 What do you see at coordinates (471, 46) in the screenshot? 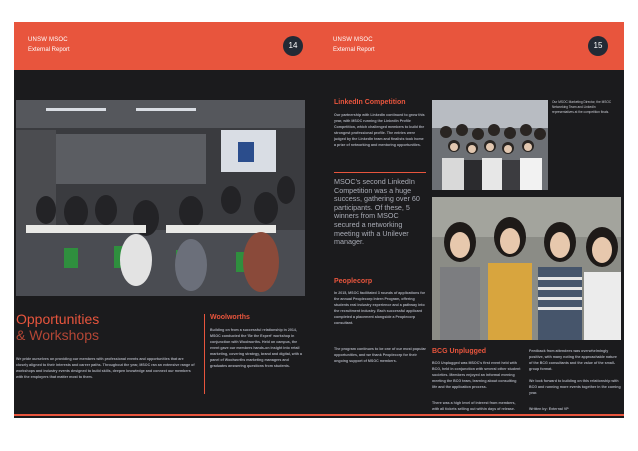
I see `header-band: UNSW MSOC External Report 15` at bounding box center [471, 46].